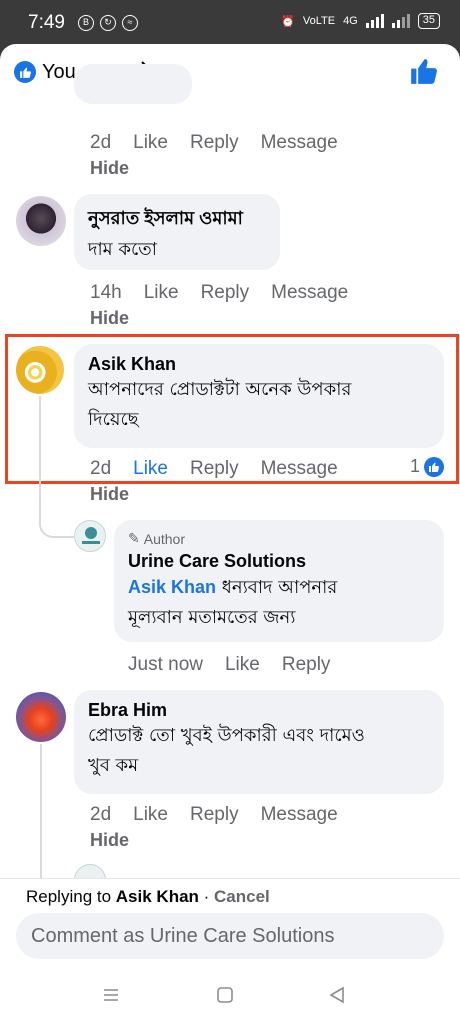 The width and height of the screenshot is (460, 1024). I want to click on like-button-icon, so click(424, 73).